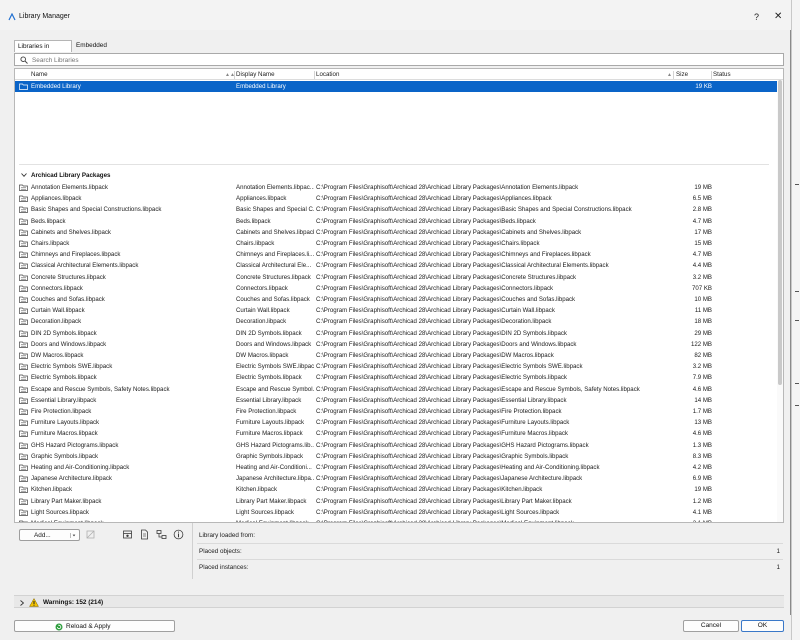 This screenshot has height=640, width=800. What do you see at coordinates (702, 479) in the screenshot?
I see `row-size: 6.9 MB` at bounding box center [702, 479].